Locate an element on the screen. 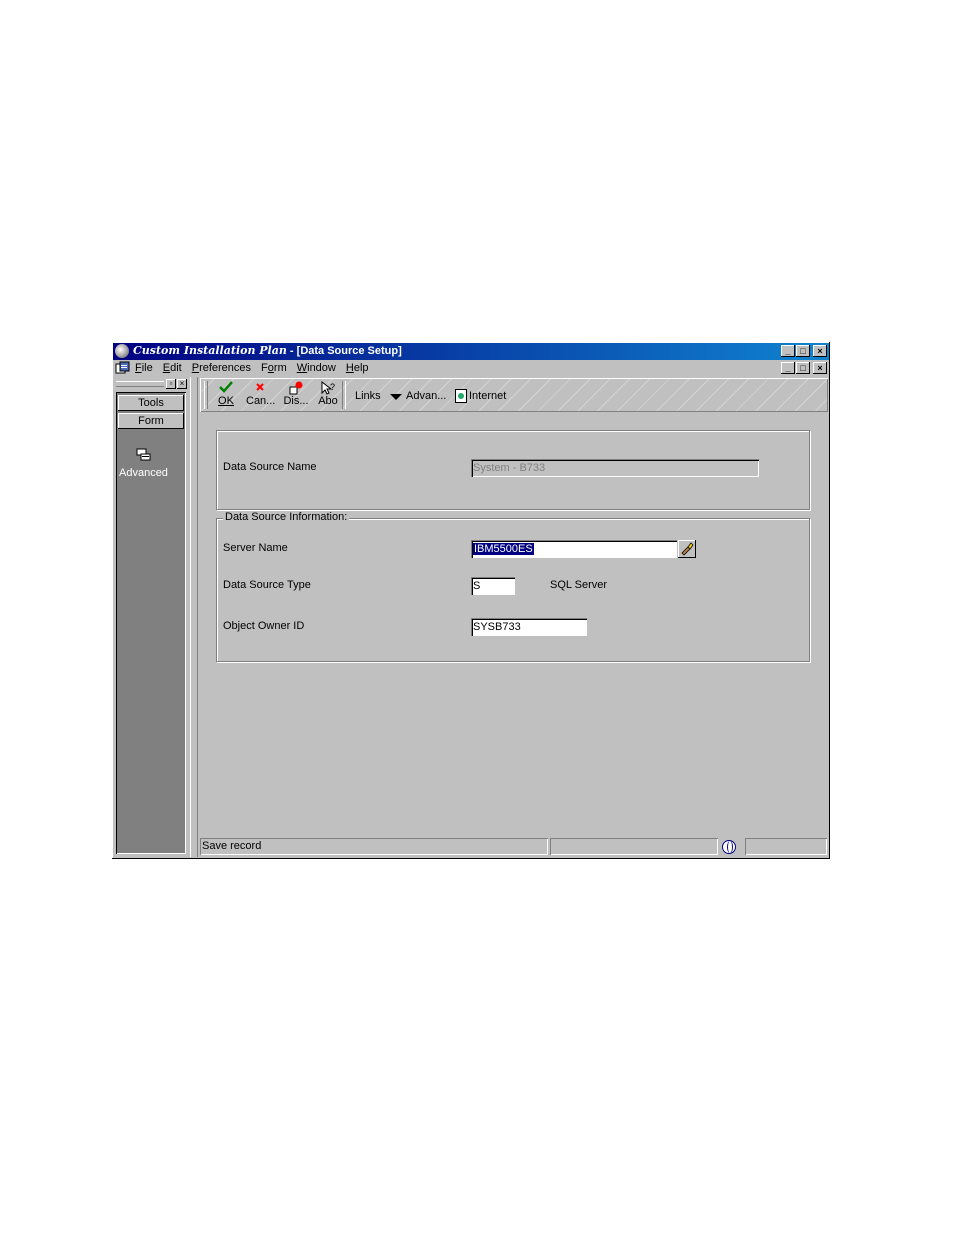 This screenshot has height=1235, width=954. about-button: ? Abo is located at coordinates (328, 394).